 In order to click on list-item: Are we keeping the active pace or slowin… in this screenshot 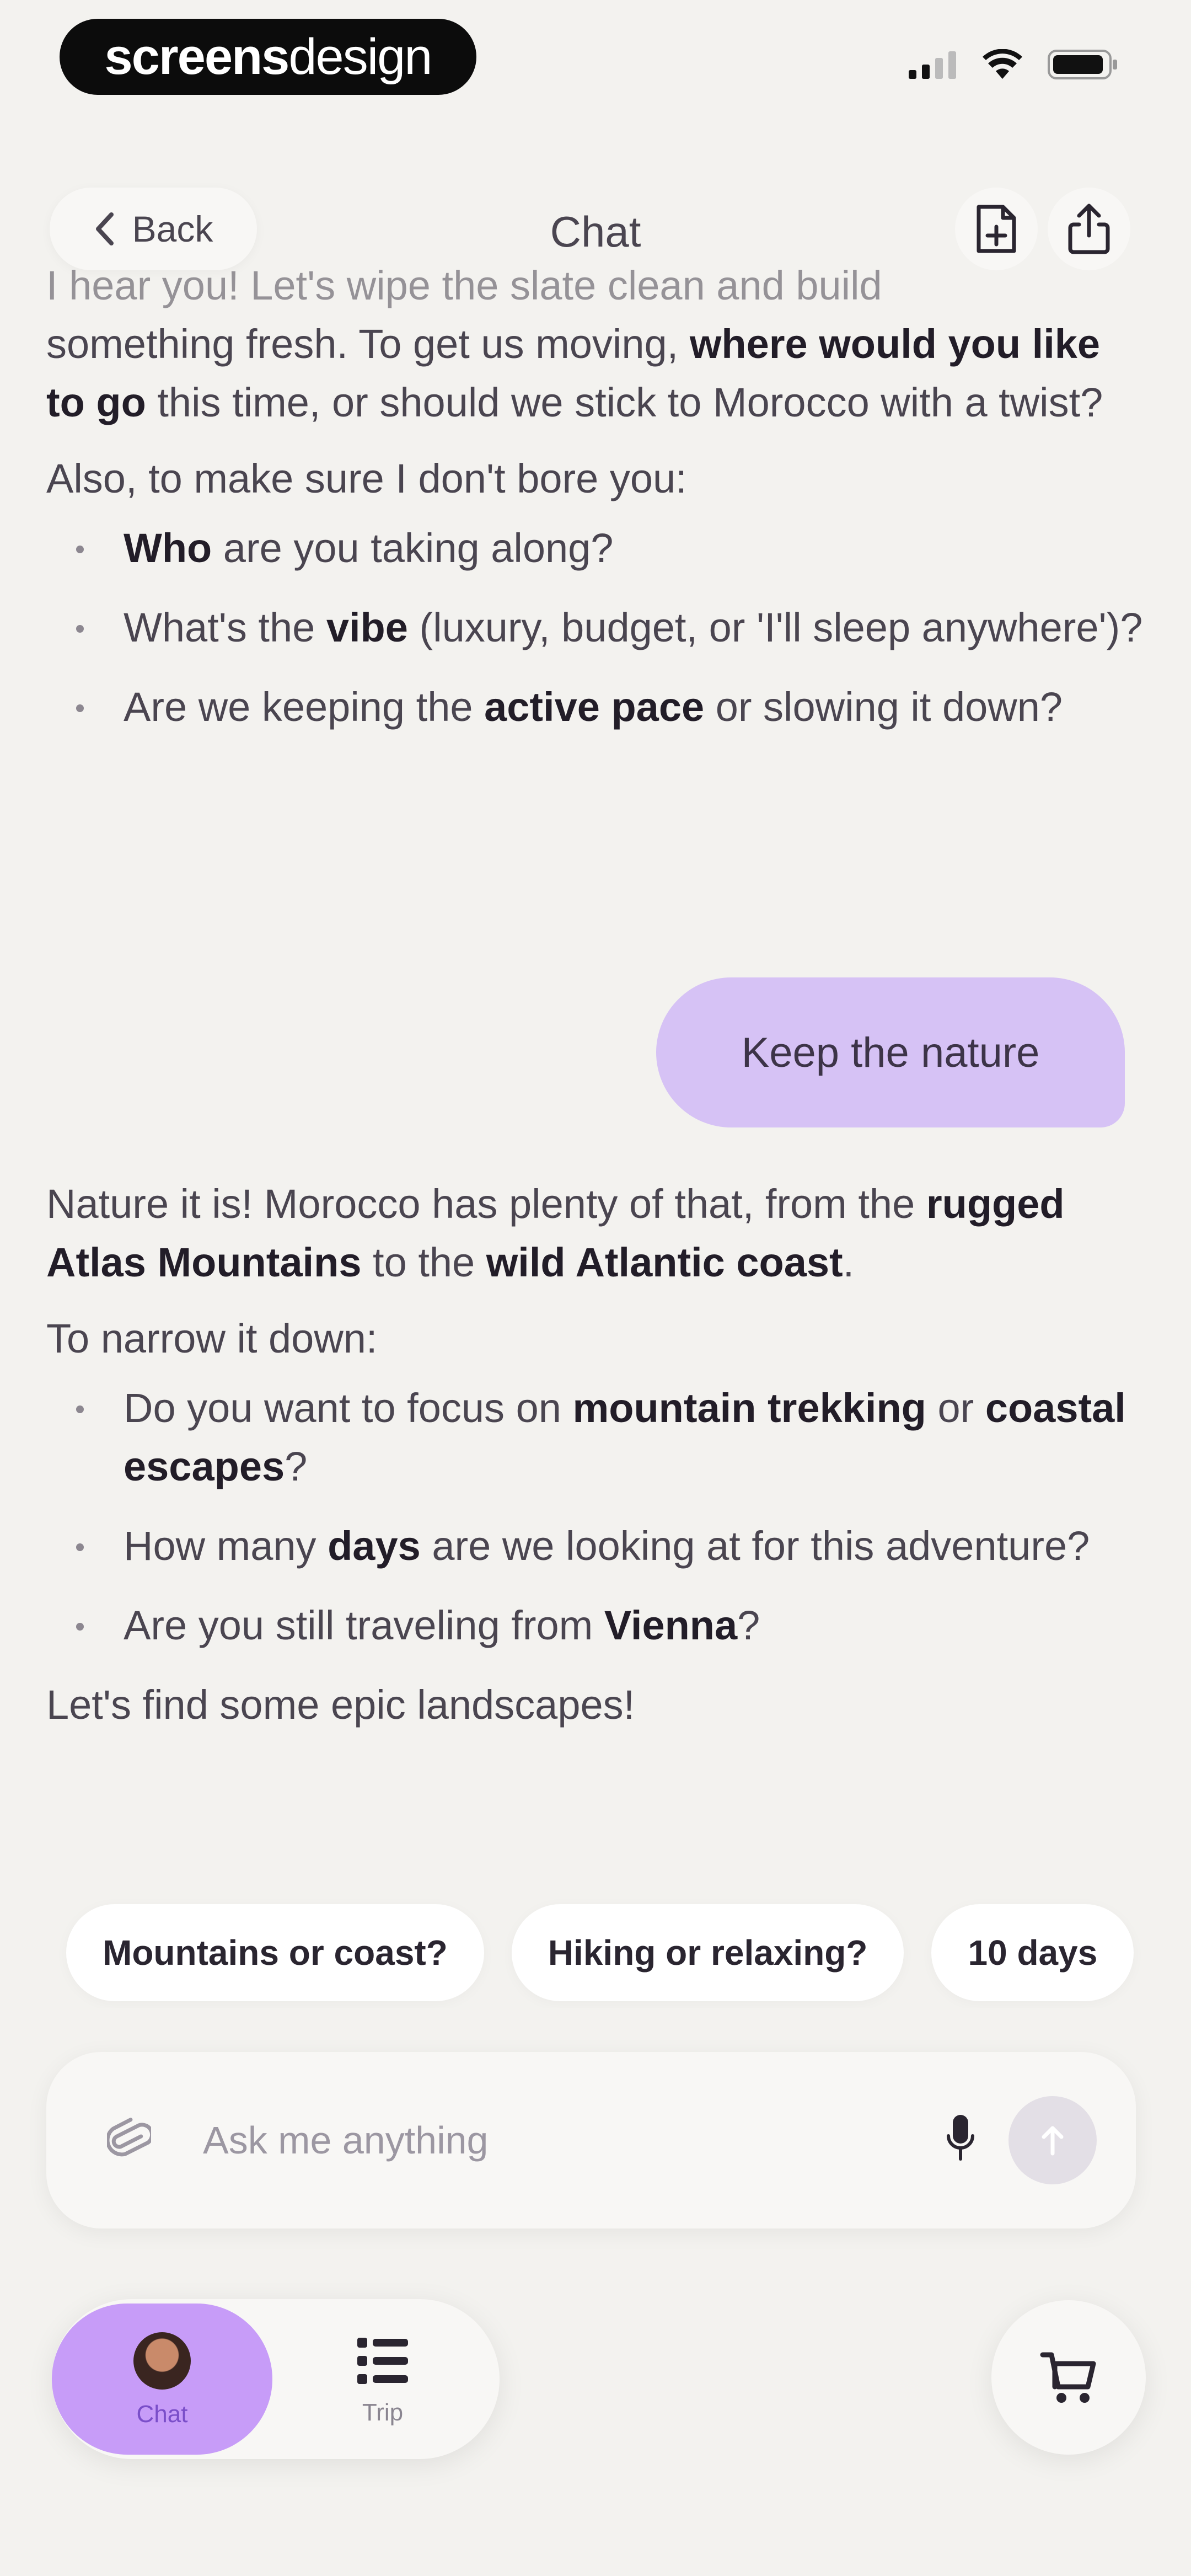, I will do `click(595, 707)`.